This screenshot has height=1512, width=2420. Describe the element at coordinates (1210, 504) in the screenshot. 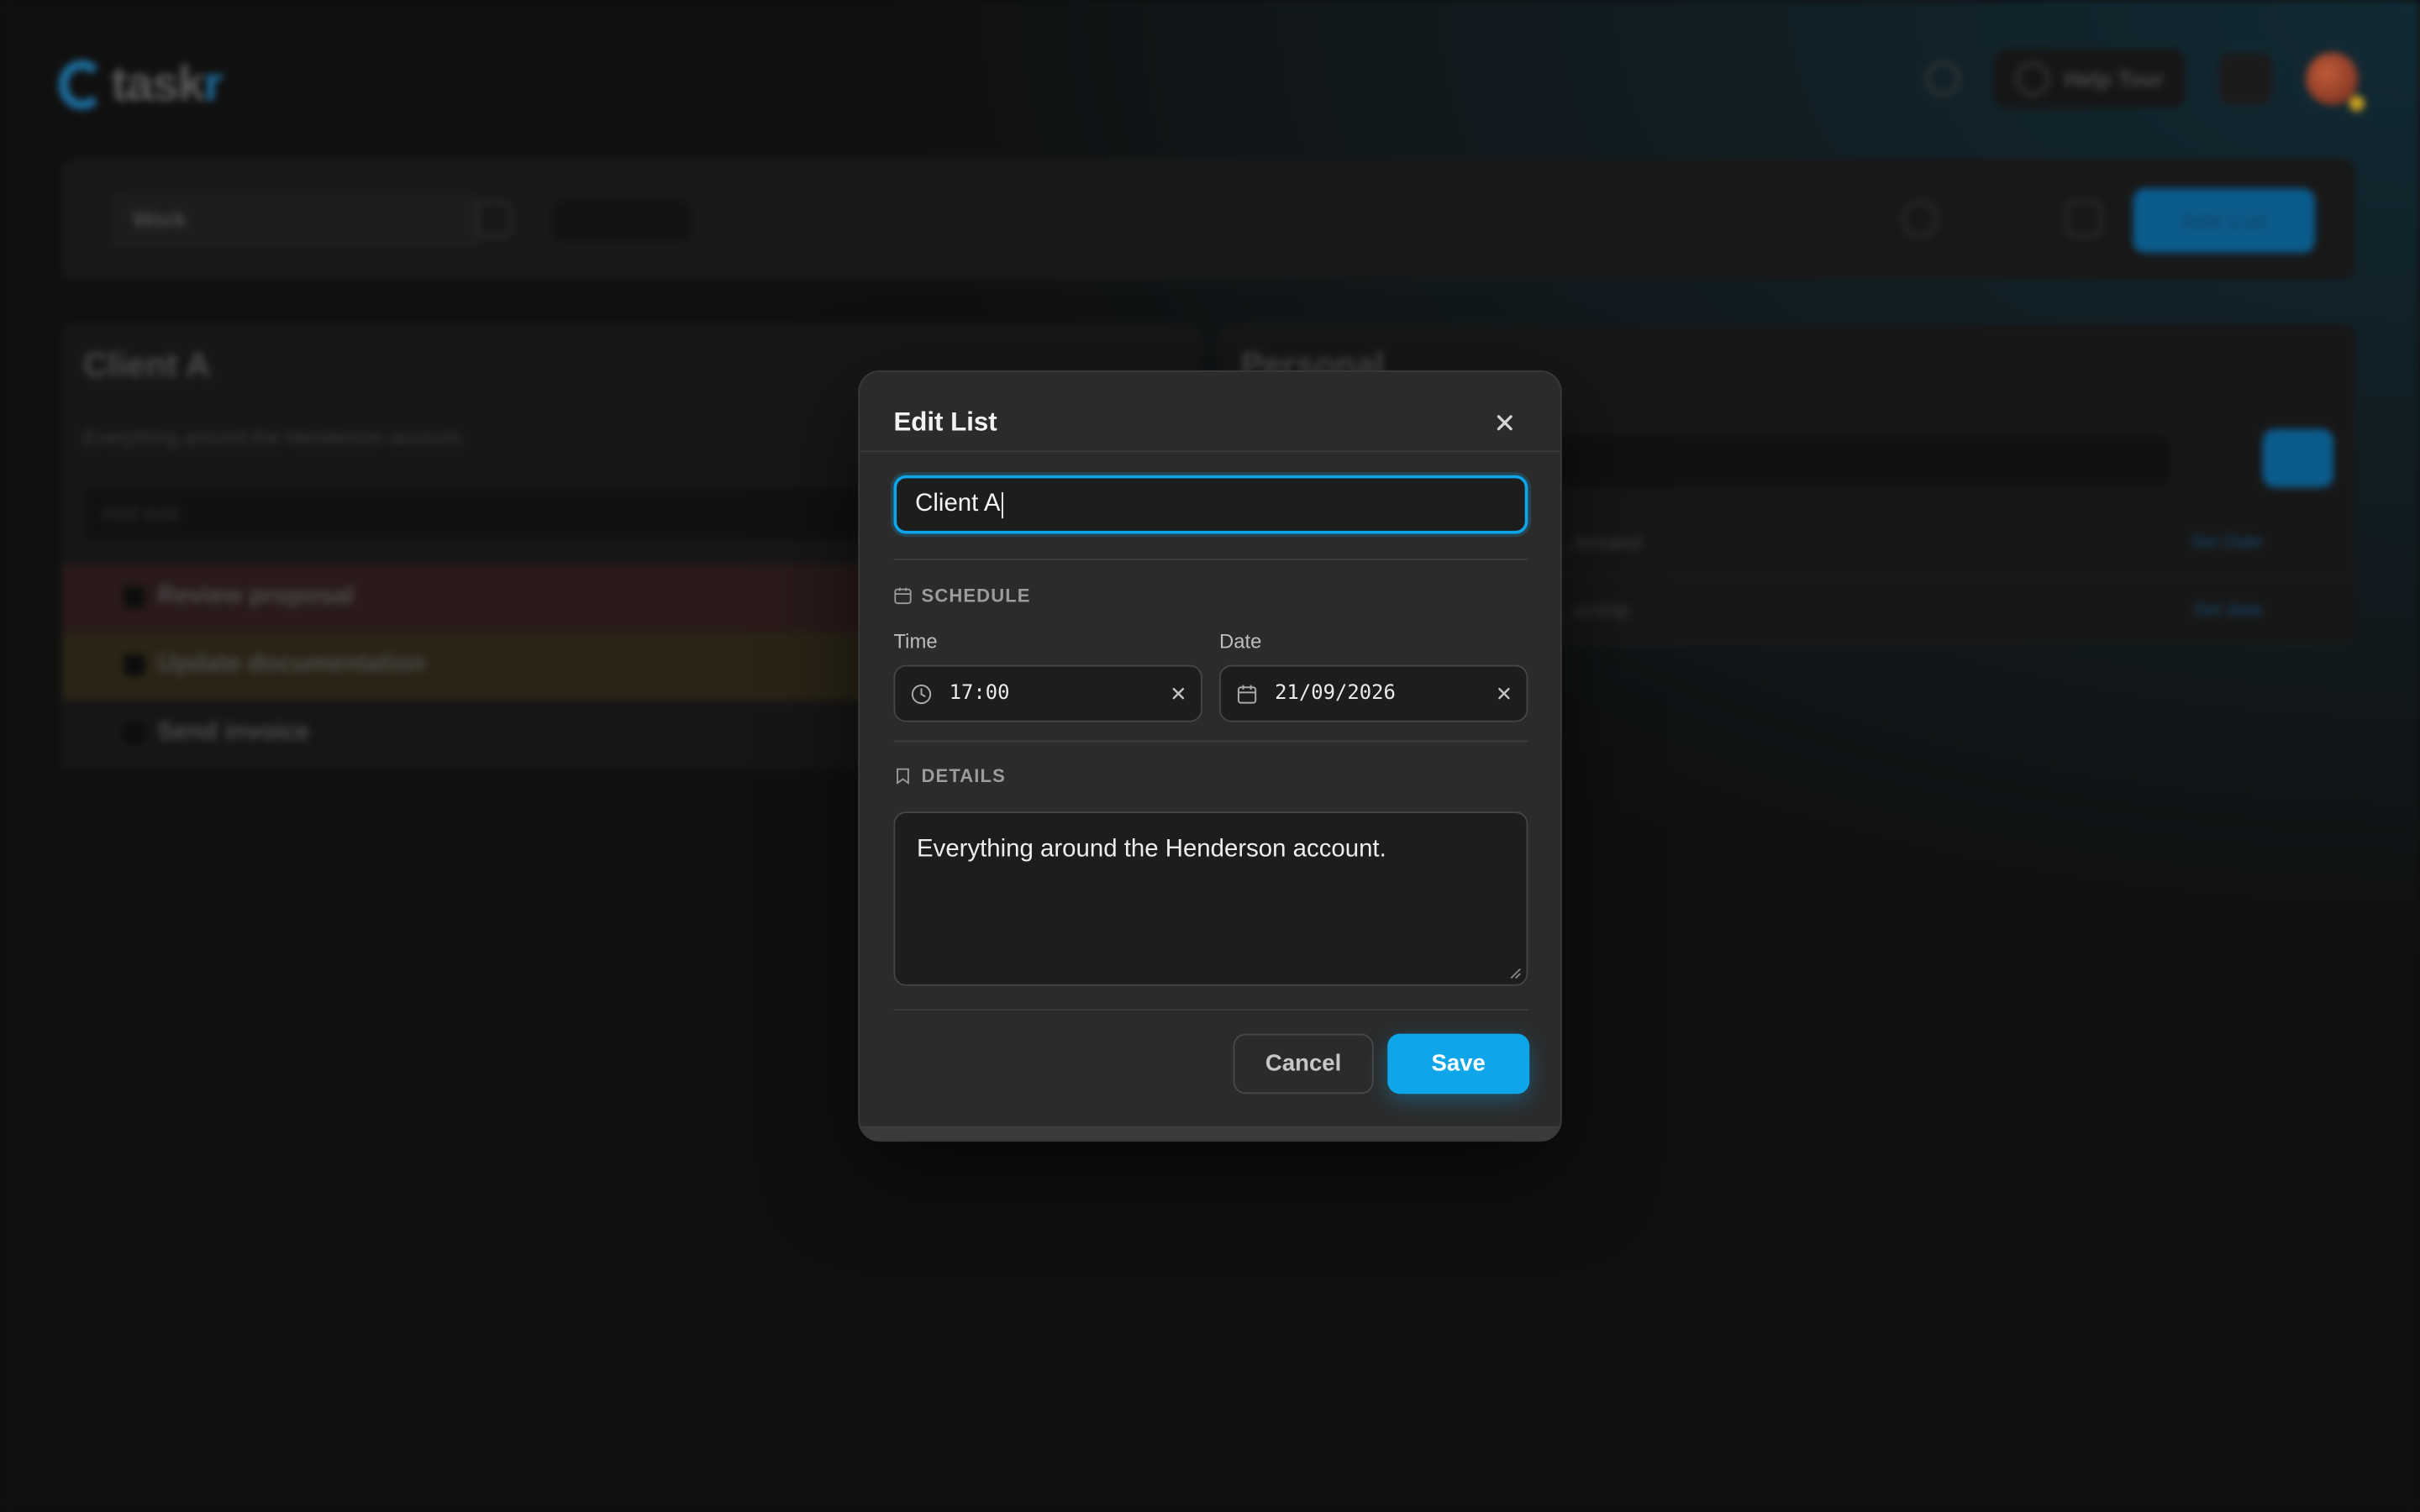

I see `list-name-input` at that location.